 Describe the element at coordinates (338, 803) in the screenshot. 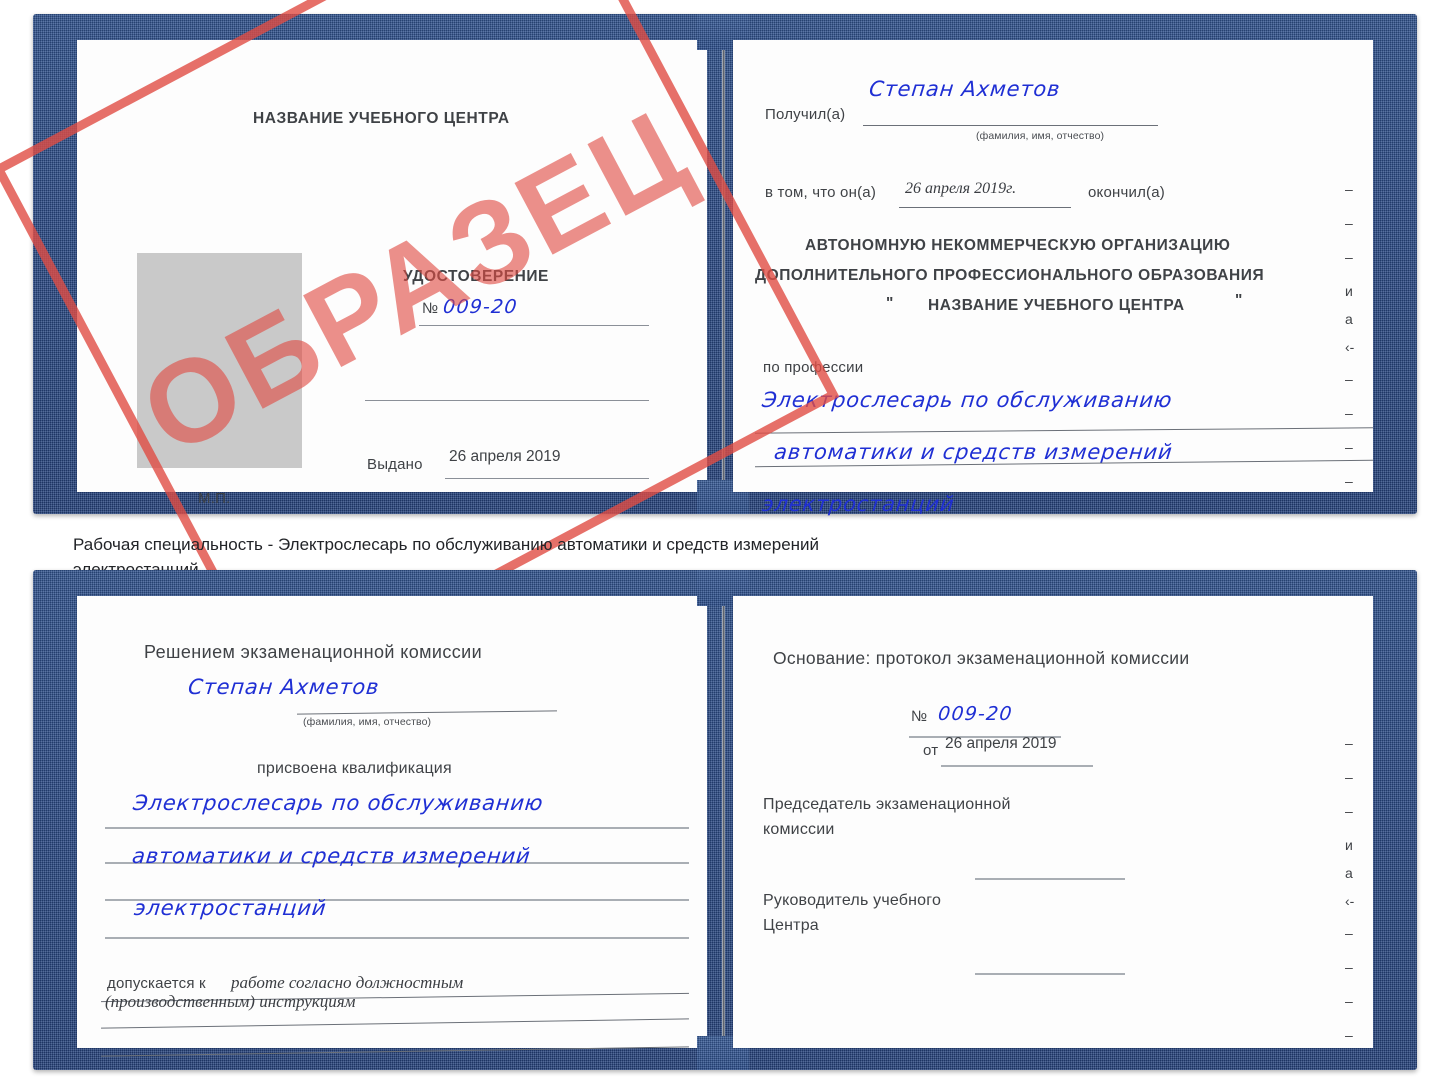

I see `qualification-line-1: Электрослесарь по обслуживанию` at that location.